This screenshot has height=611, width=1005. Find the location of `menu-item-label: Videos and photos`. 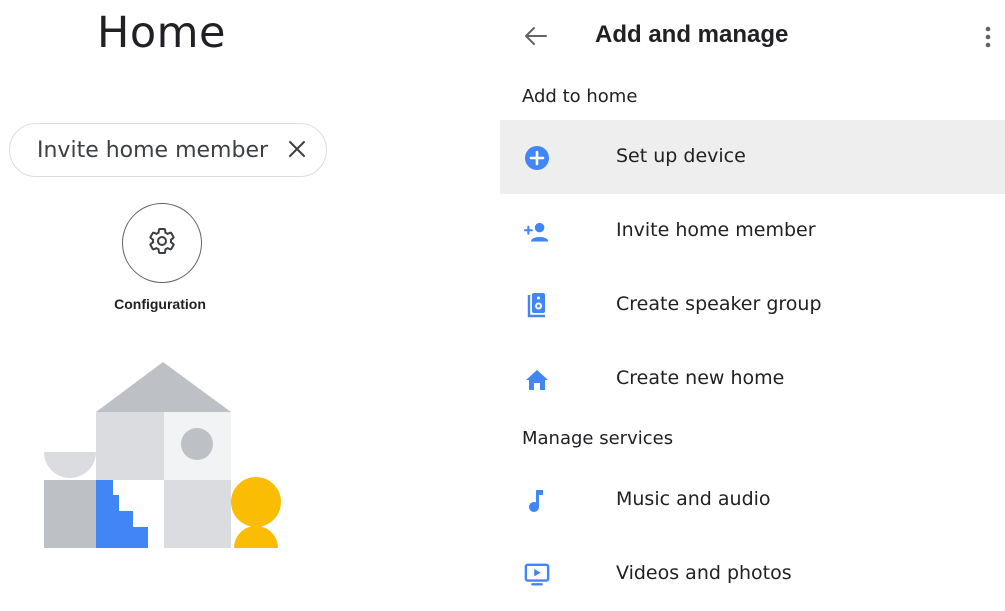

menu-item-label: Videos and photos is located at coordinates (704, 573).